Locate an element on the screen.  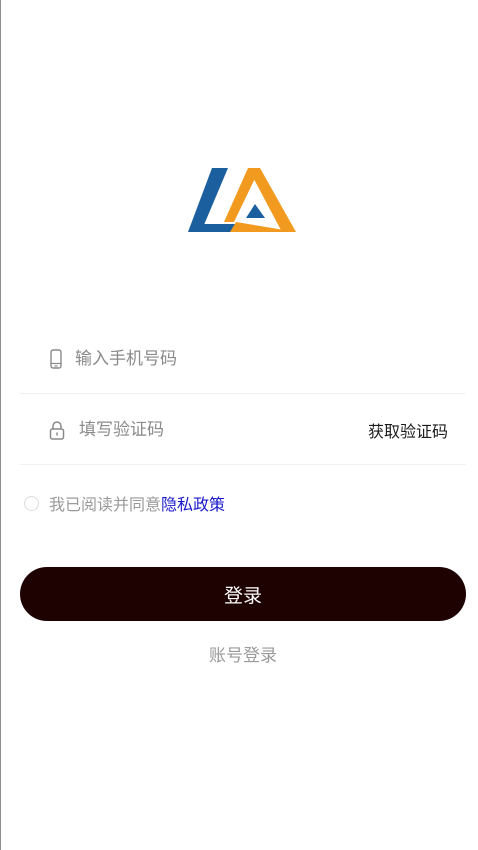
window-border is located at coordinates (0, 425).